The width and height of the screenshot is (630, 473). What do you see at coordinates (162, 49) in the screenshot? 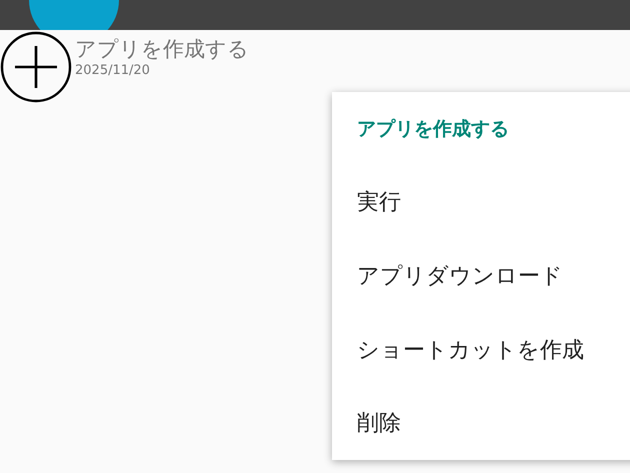
I see `app-title: アプリを作成する` at bounding box center [162, 49].